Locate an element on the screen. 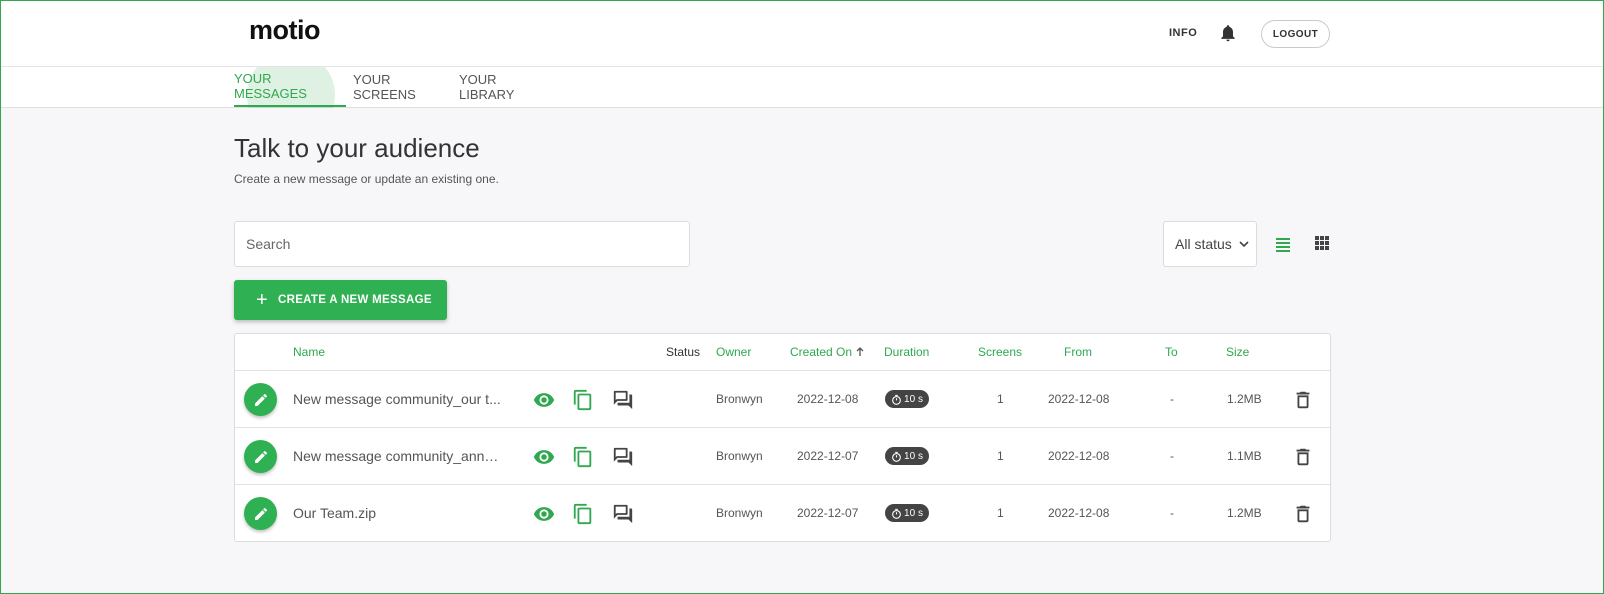  col-status: Status is located at coordinates (683, 352).